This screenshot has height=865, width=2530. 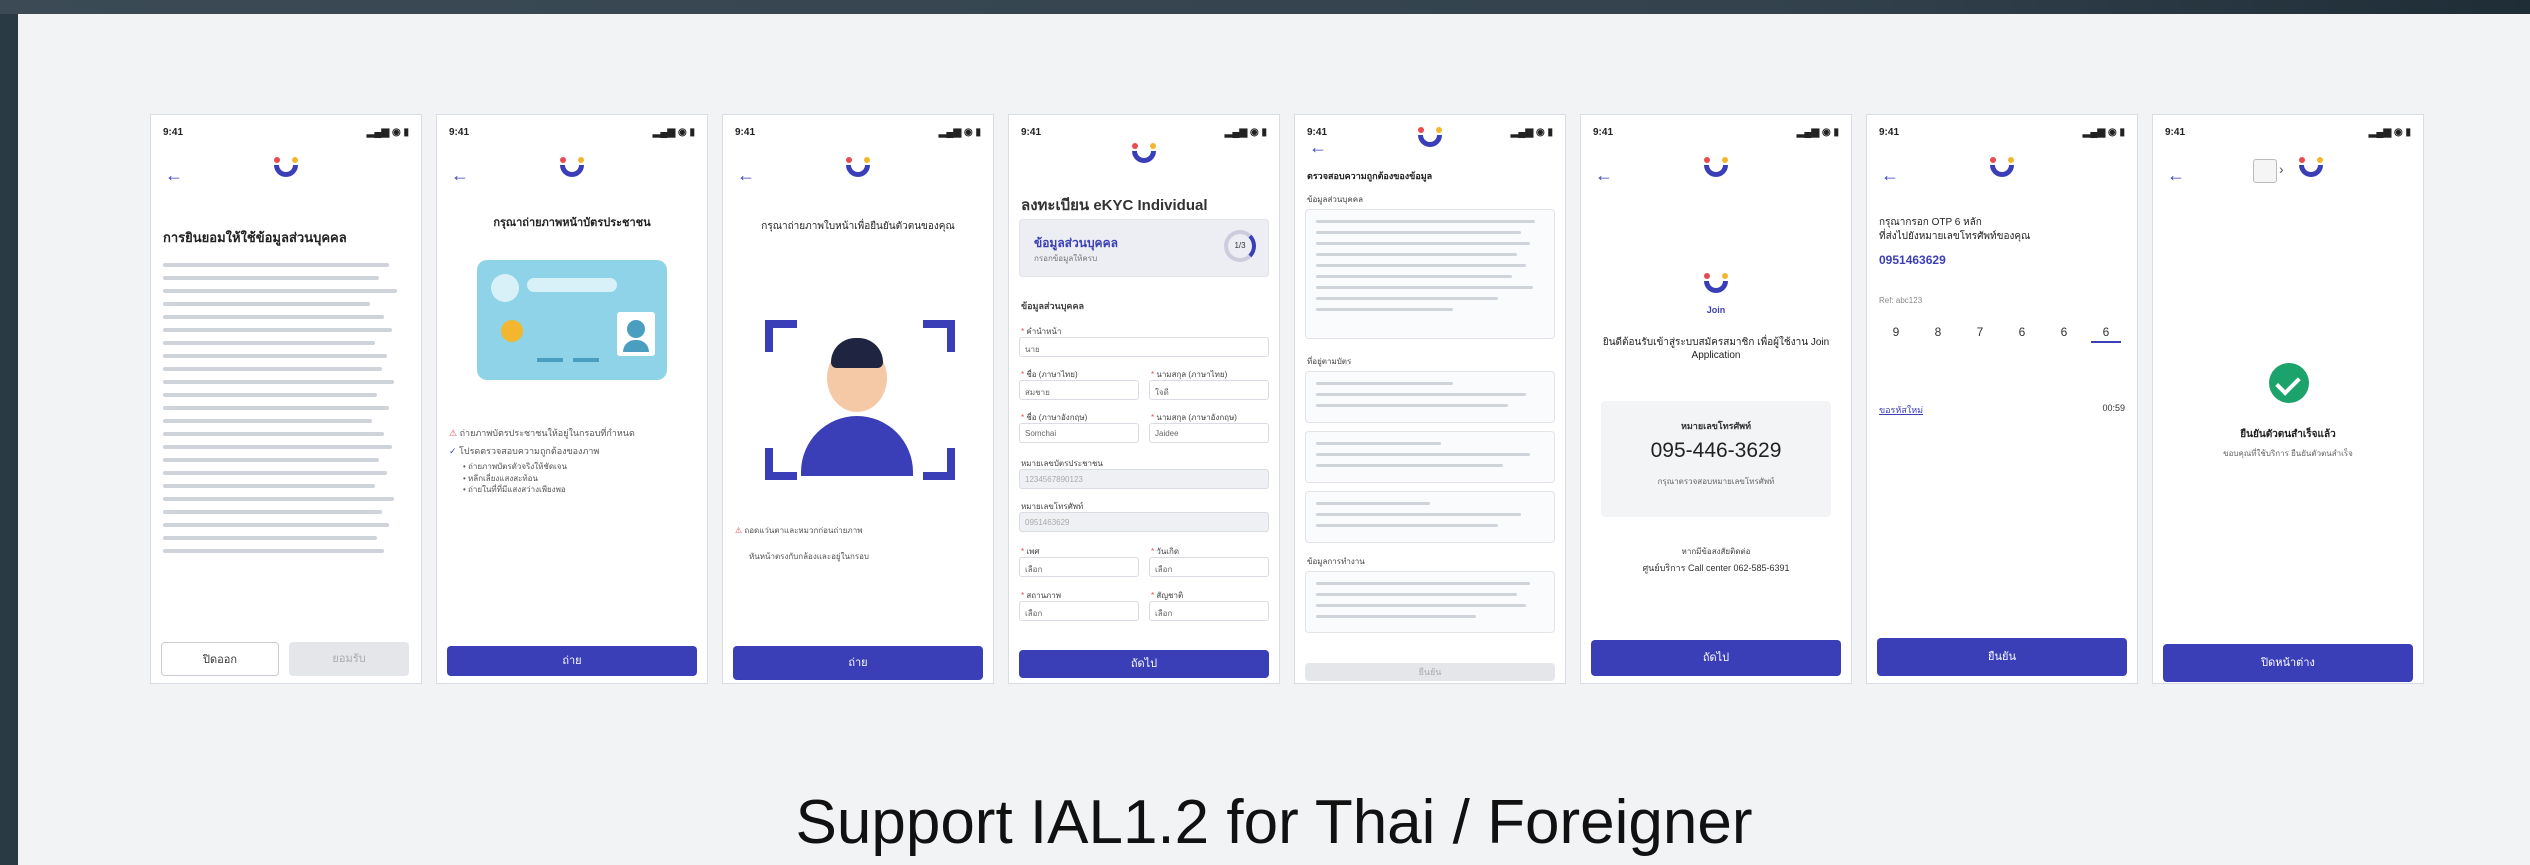 What do you see at coordinates (349, 659) in the screenshot?
I see `accept-button: ยอมรับ` at bounding box center [349, 659].